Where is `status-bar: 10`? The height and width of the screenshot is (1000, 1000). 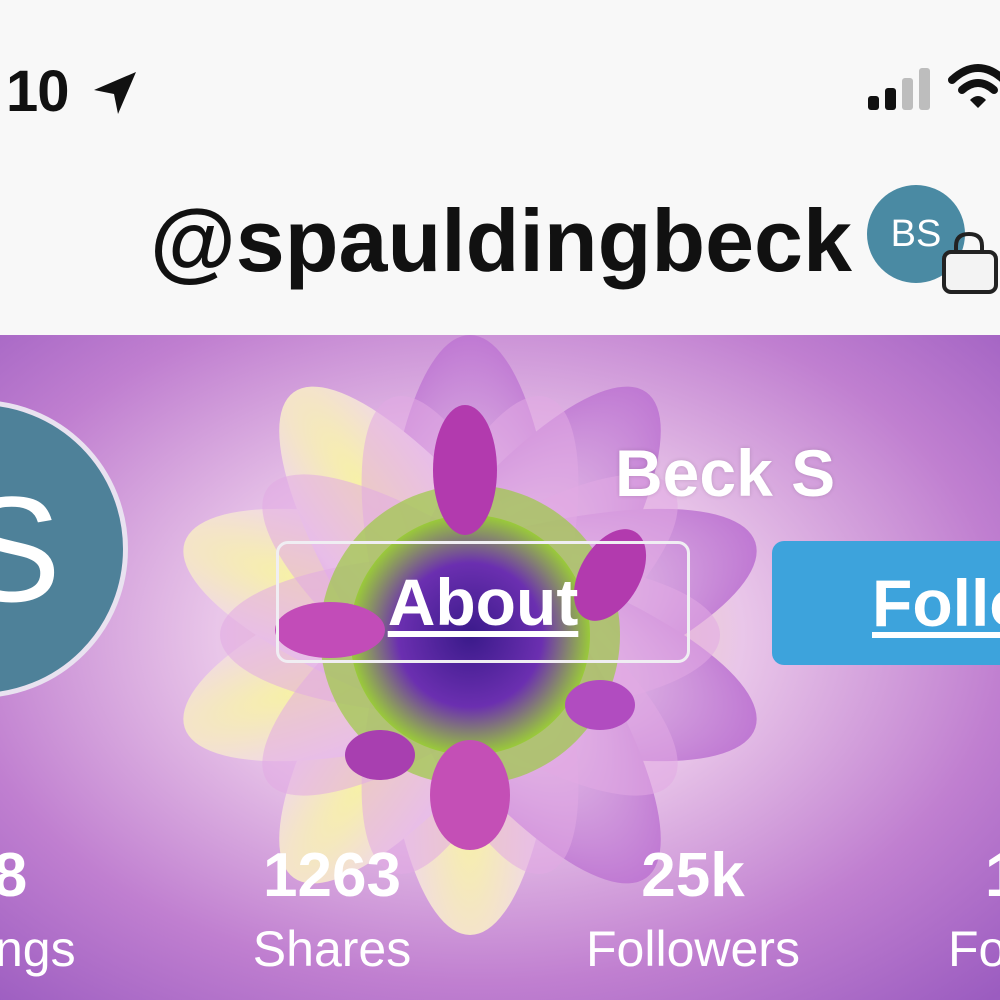 status-bar: 10 is located at coordinates (500, 70).